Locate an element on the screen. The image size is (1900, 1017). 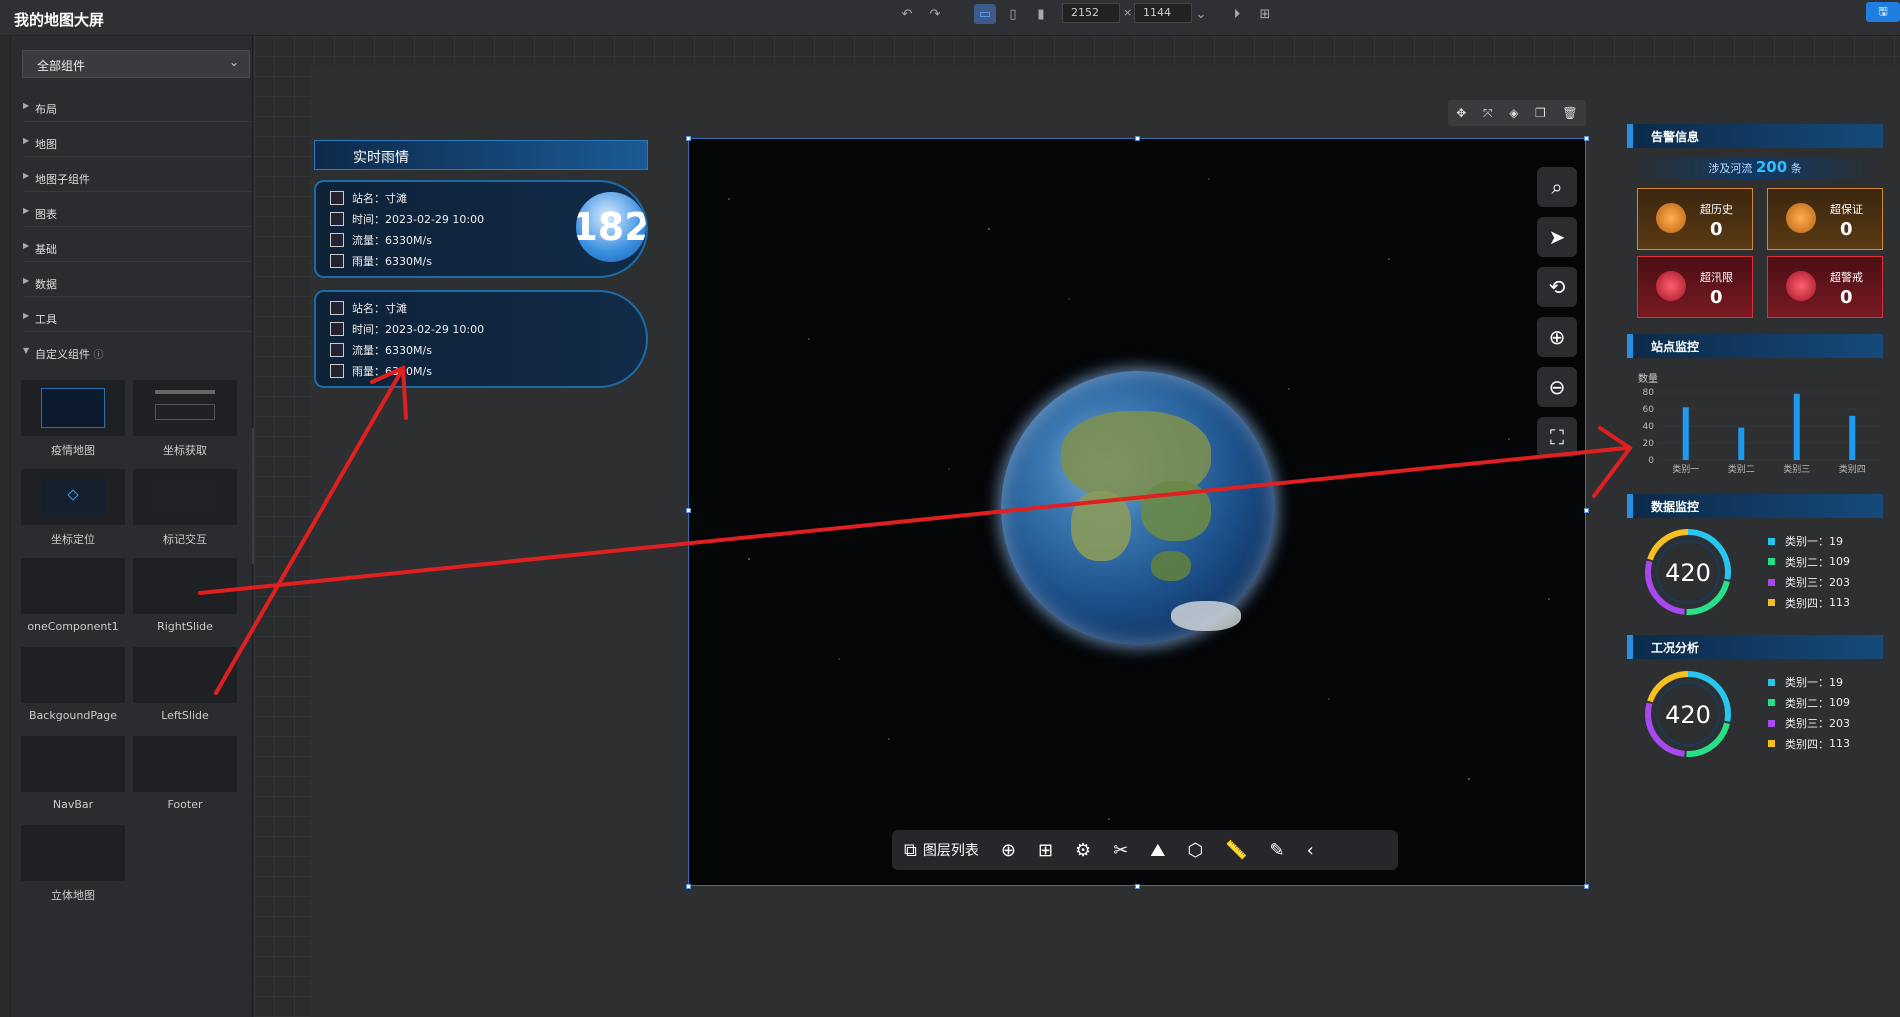
work-analysis-header: 工况分析 is located at coordinates (1755, 647).